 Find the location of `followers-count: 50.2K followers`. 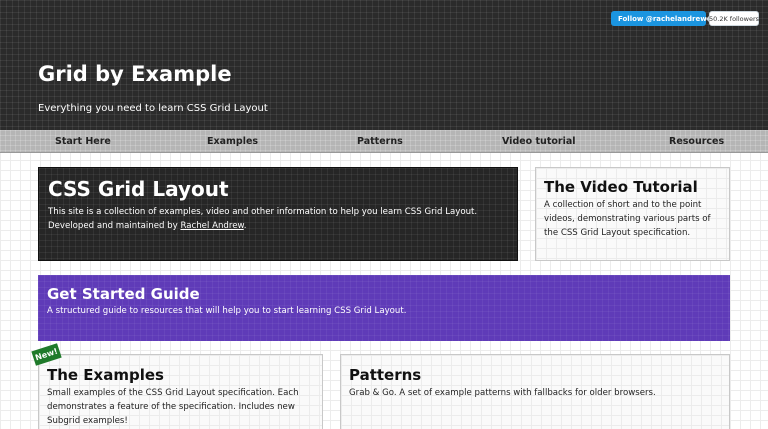

followers-count: 50.2K followers is located at coordinates (732, 18).